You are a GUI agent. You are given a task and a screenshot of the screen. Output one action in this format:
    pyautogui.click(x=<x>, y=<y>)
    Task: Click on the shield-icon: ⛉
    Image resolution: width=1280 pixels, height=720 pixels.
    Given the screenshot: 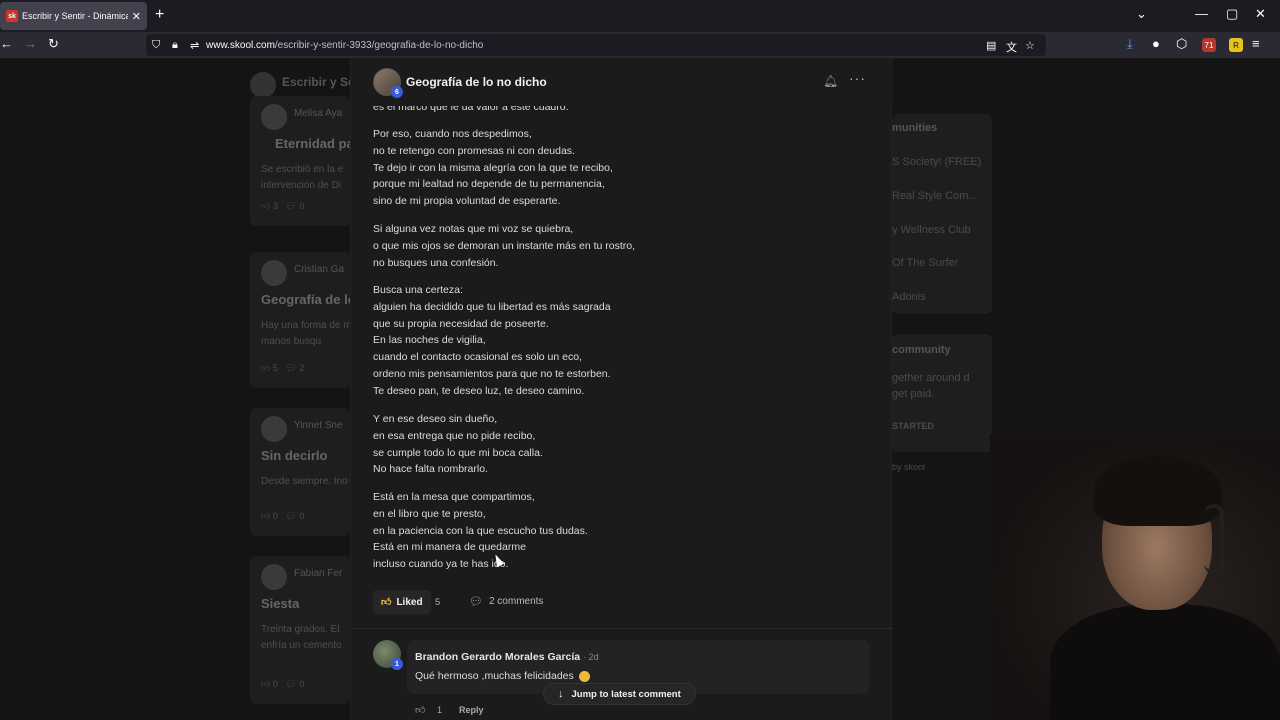 What is the action you would take?
    pyautogui.click(x=156, y=45)
    